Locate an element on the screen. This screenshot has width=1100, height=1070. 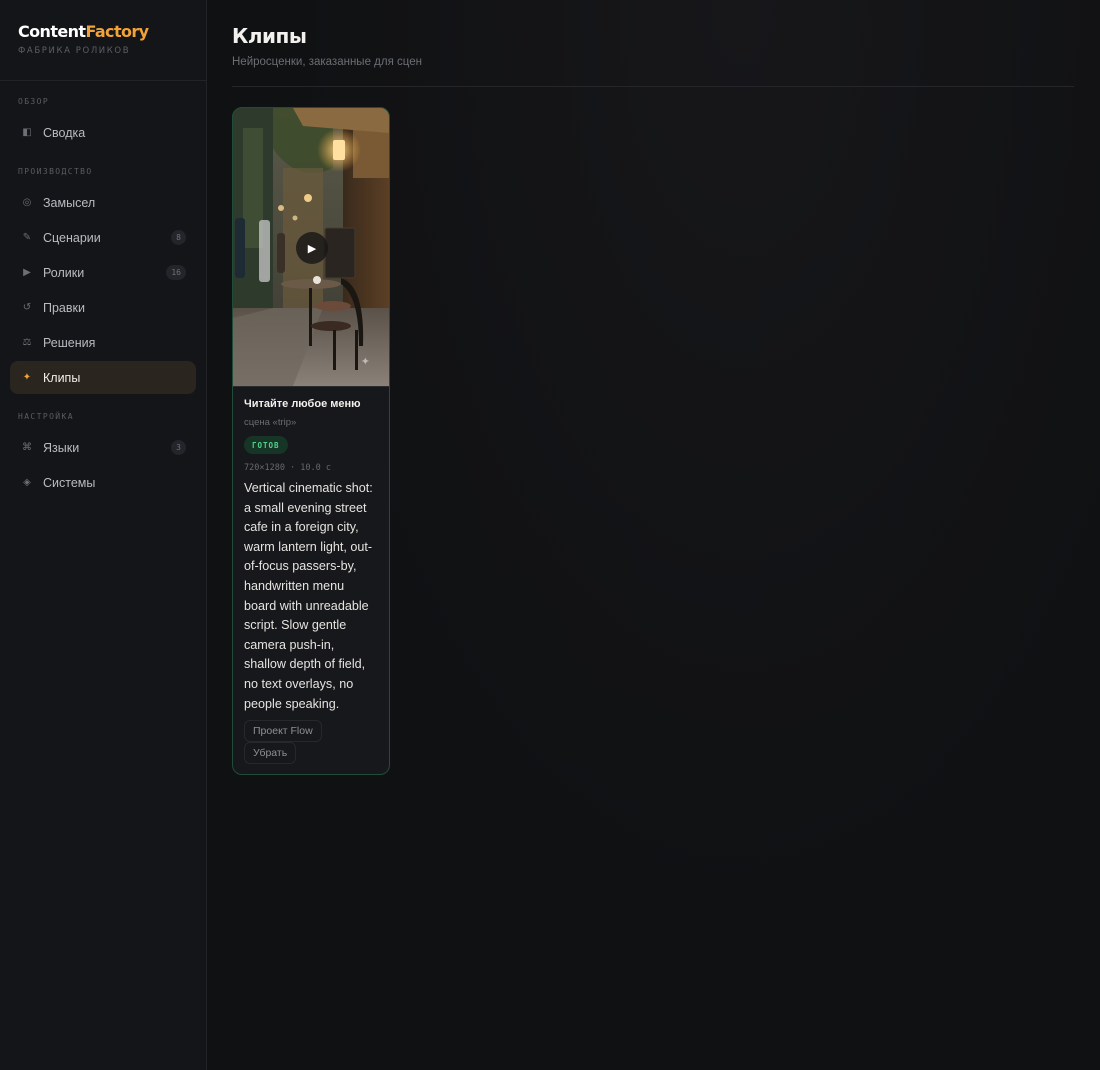
brand-subtitle: ФАБРИКА РОЛИКОВ is located at coordinates (74, 51).